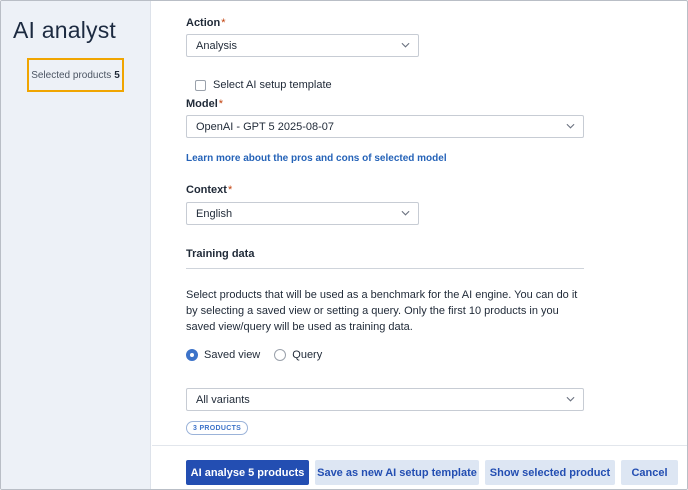 This screenshot has width=688, height=490. What do you see at coordinates (214, 213) in the screenshot?
I see `context-select-value: English` at bounding box center [214, 213].